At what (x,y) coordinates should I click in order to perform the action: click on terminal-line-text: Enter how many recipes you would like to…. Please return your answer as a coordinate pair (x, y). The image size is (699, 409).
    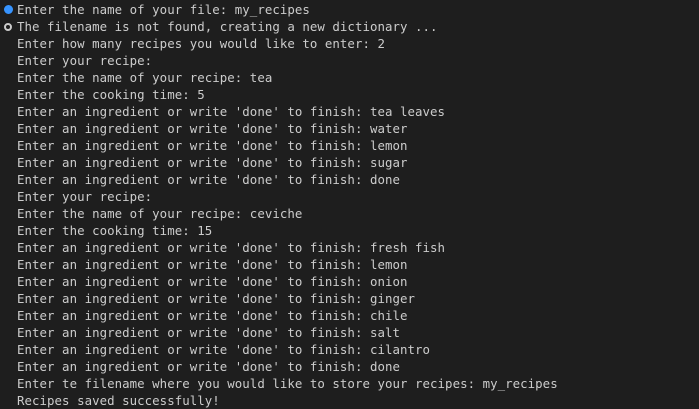
    Looking at the image, I should click on (201, 43).